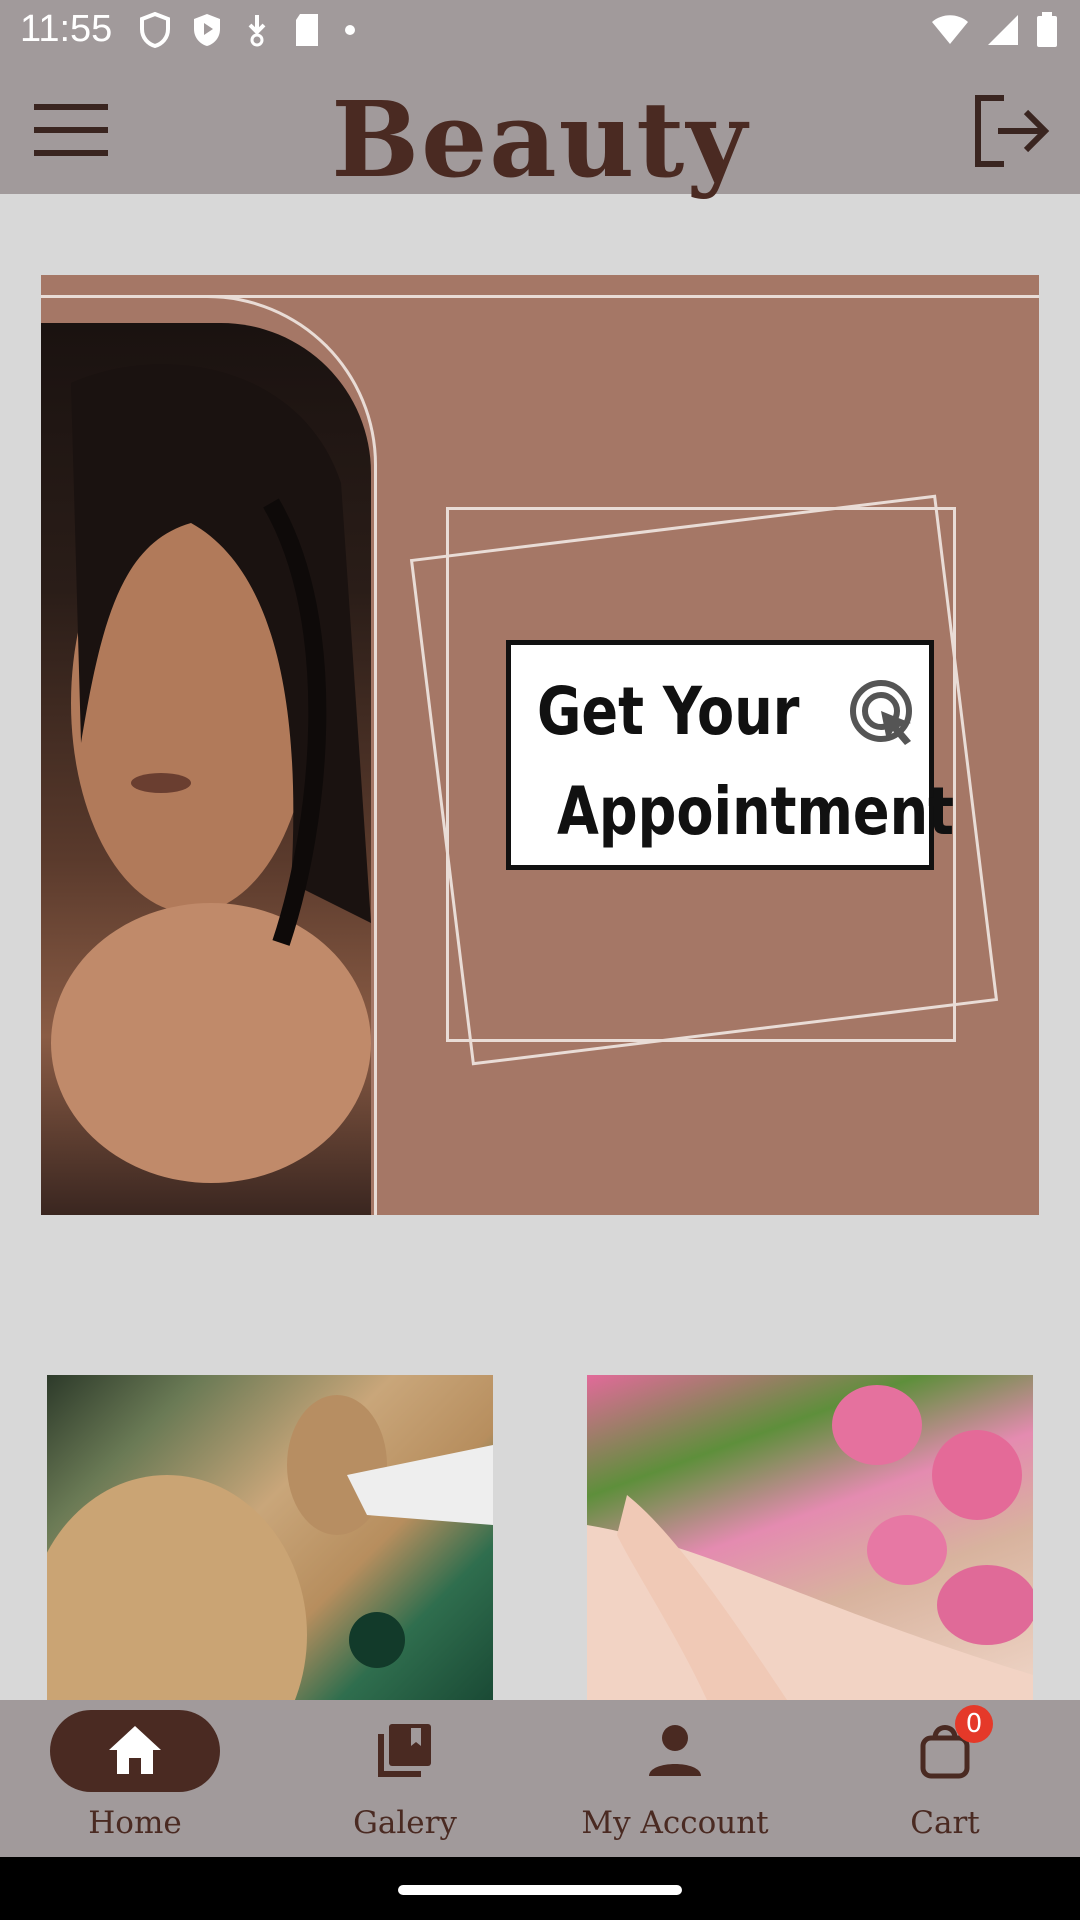 This screenshot has height=1920, width=1080. I want to click on system-navigation-bar, so click(540, 1888).